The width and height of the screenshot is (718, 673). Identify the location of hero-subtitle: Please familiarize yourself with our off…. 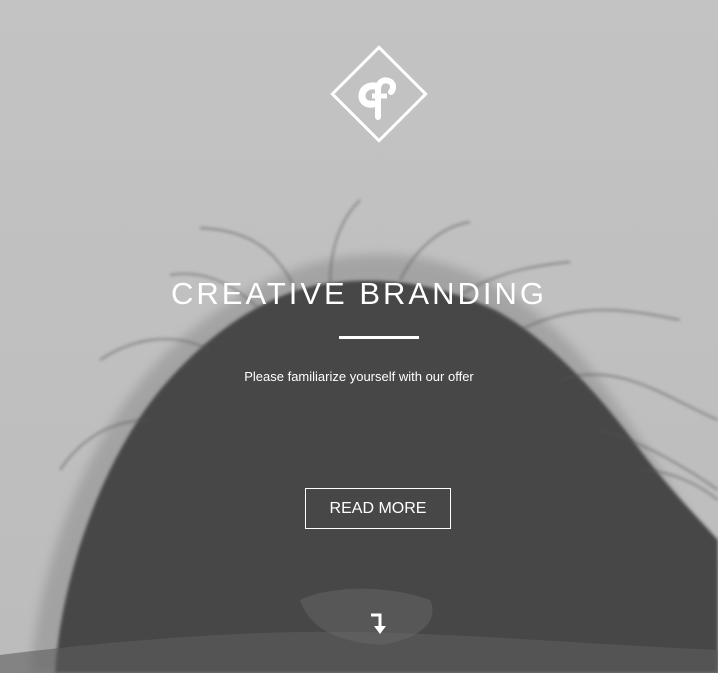
(359, 376).